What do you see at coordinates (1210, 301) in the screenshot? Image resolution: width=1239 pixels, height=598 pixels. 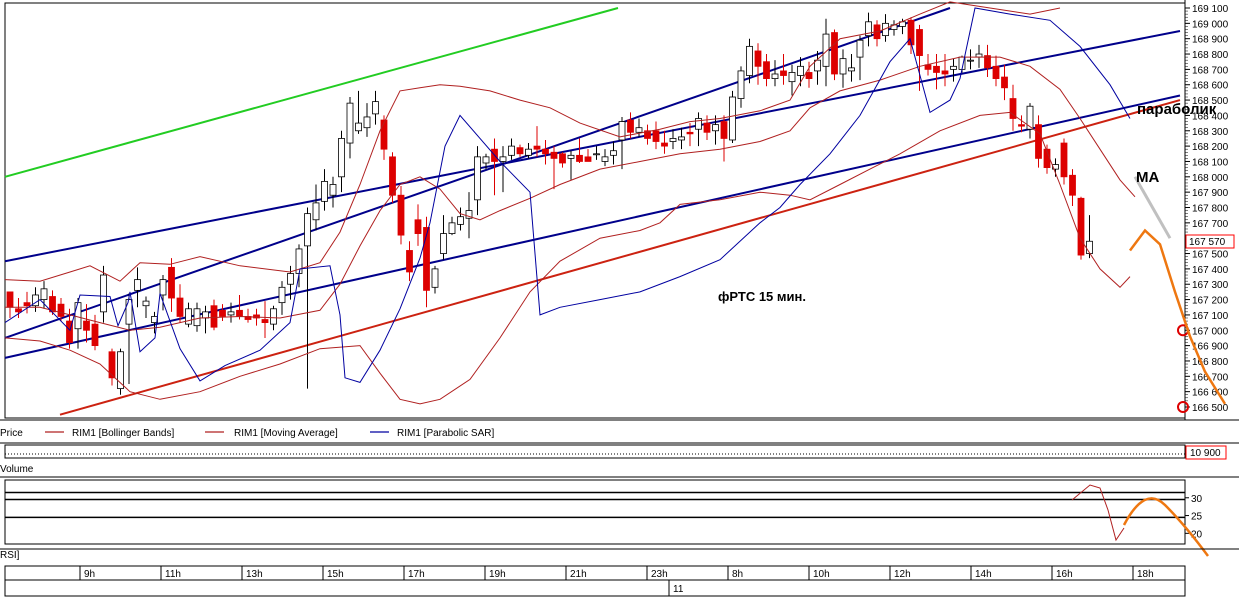 I see `price-tick-label: 167 200` at bounding box center [1210, 301].